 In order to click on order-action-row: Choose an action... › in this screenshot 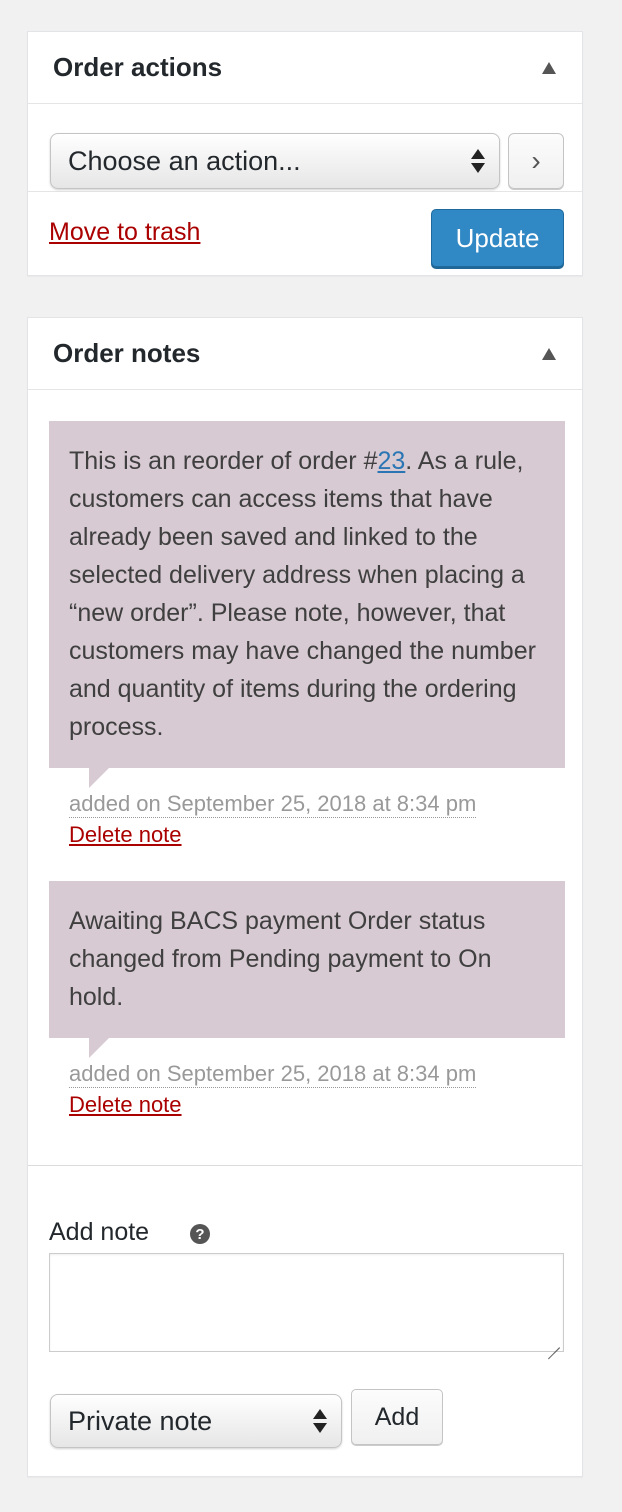, I will do `click(305, 148)`.